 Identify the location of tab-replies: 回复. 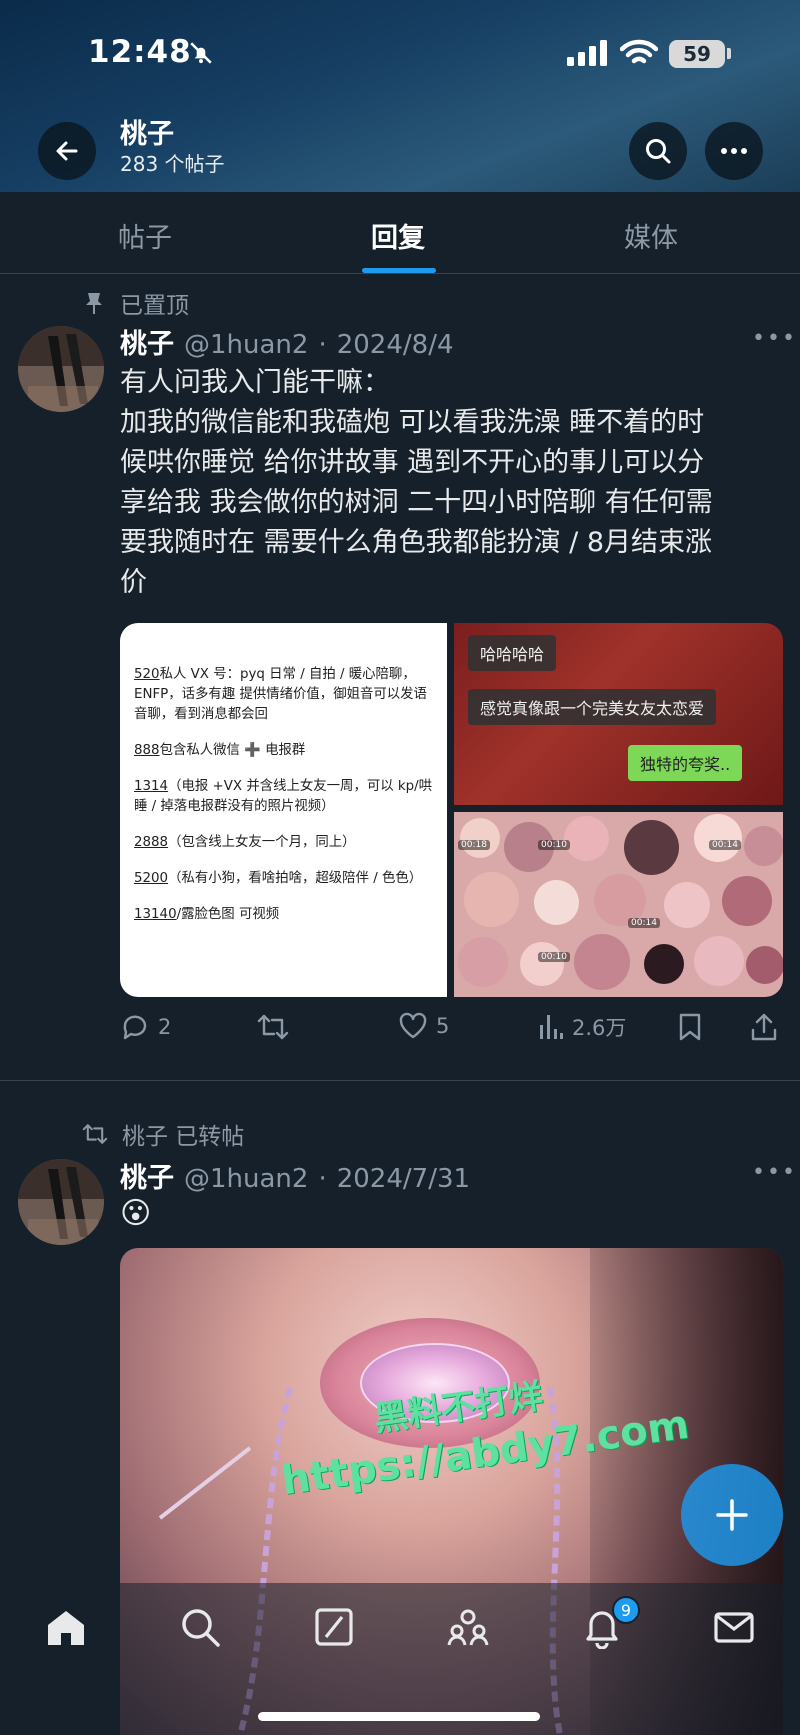
(398, 235).